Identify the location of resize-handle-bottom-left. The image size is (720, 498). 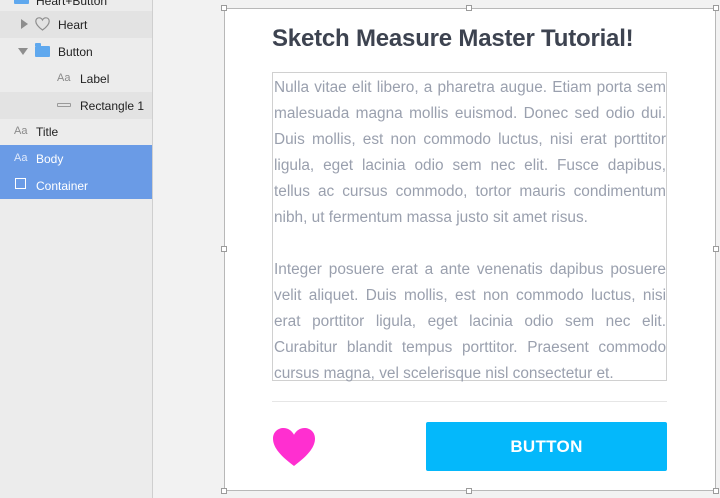
(224, 491).